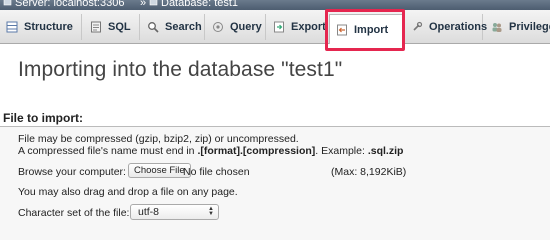 The width and height of the screenshot is (550, 240). Describe the element at coordinates (108, 151) in the screenshot. I see `compression-format-prefix: A compressed file's name must end in` at that location.